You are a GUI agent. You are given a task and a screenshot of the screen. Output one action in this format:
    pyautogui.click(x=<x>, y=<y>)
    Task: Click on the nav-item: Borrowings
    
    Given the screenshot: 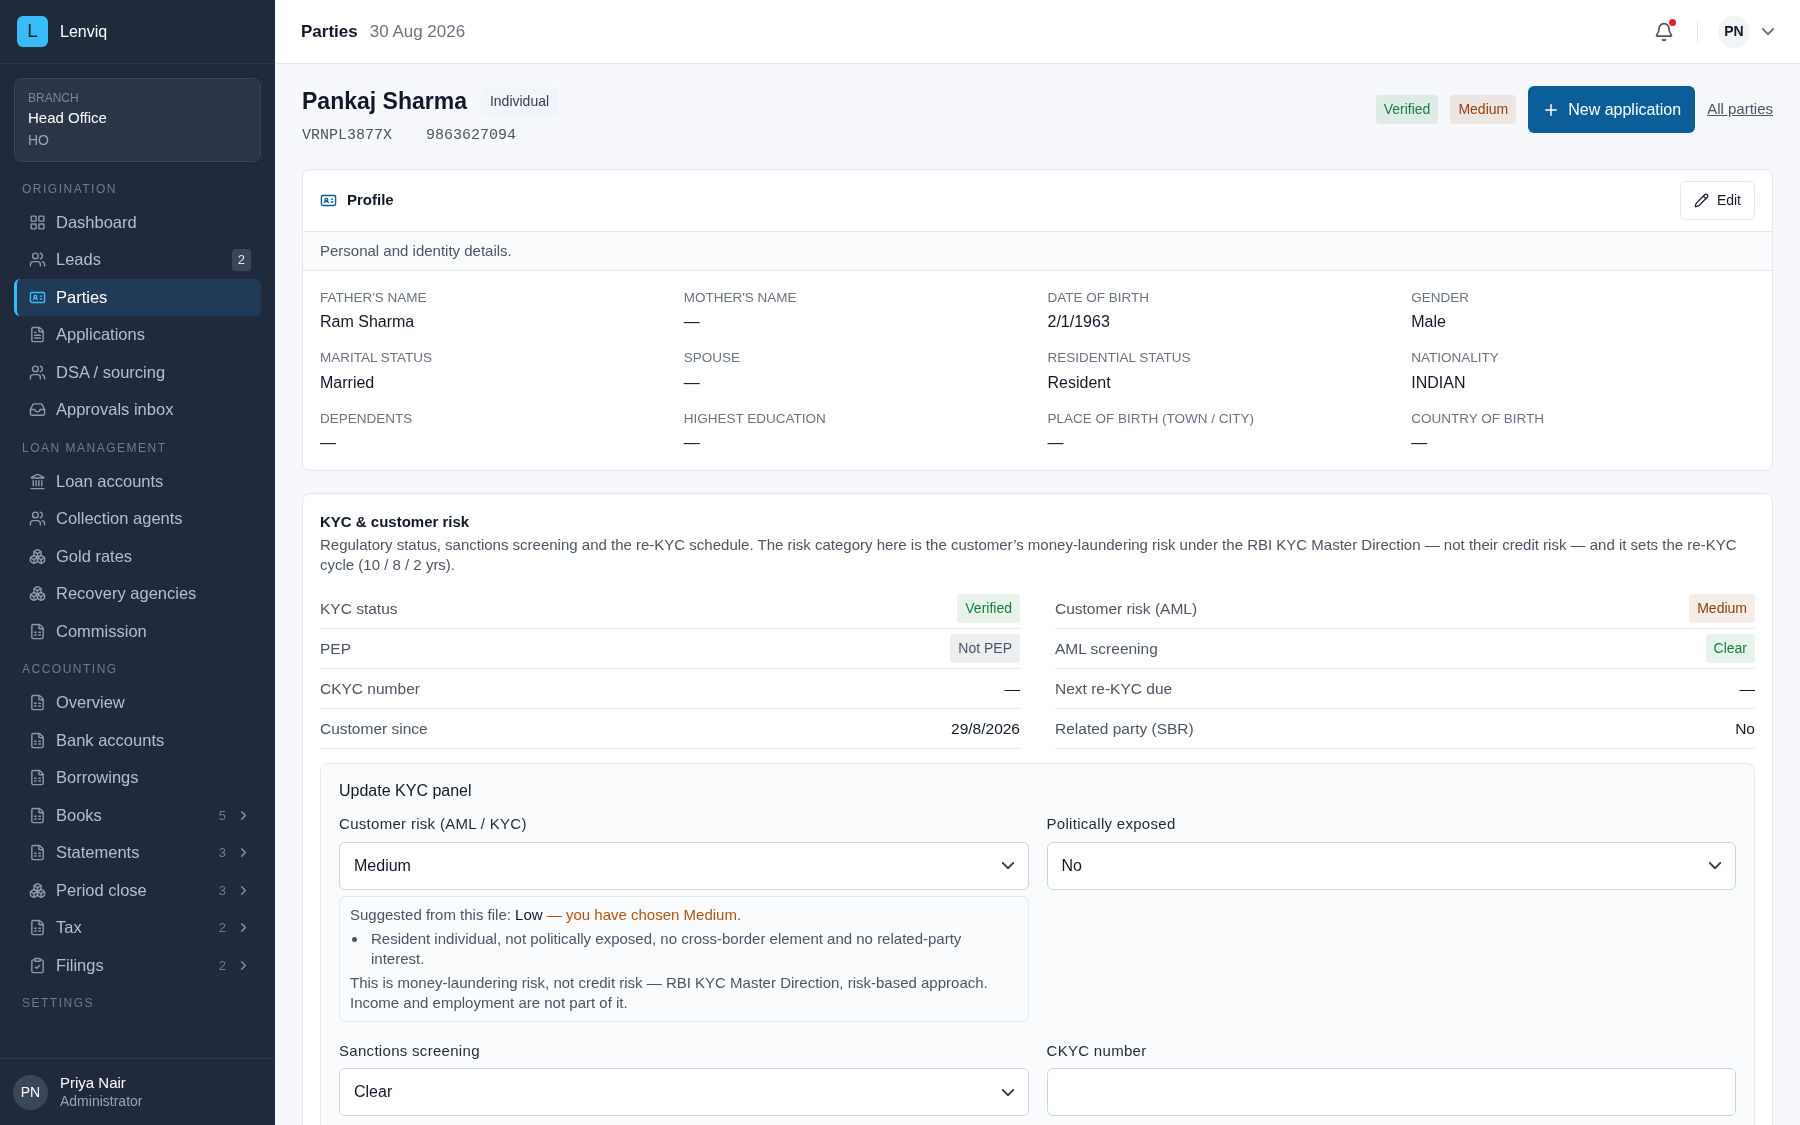 What is the action you would take?
    pyautogui.click(x=137, y=778)
    